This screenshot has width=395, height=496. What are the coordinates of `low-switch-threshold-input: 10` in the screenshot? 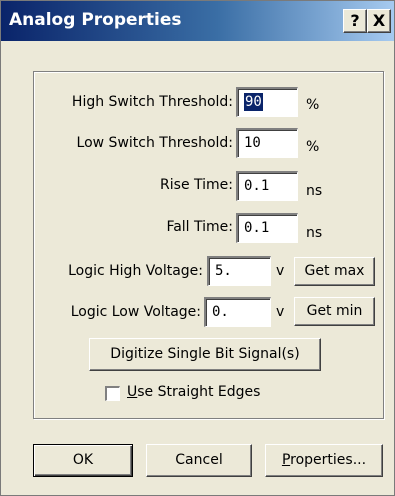 It's located at (267, 143).